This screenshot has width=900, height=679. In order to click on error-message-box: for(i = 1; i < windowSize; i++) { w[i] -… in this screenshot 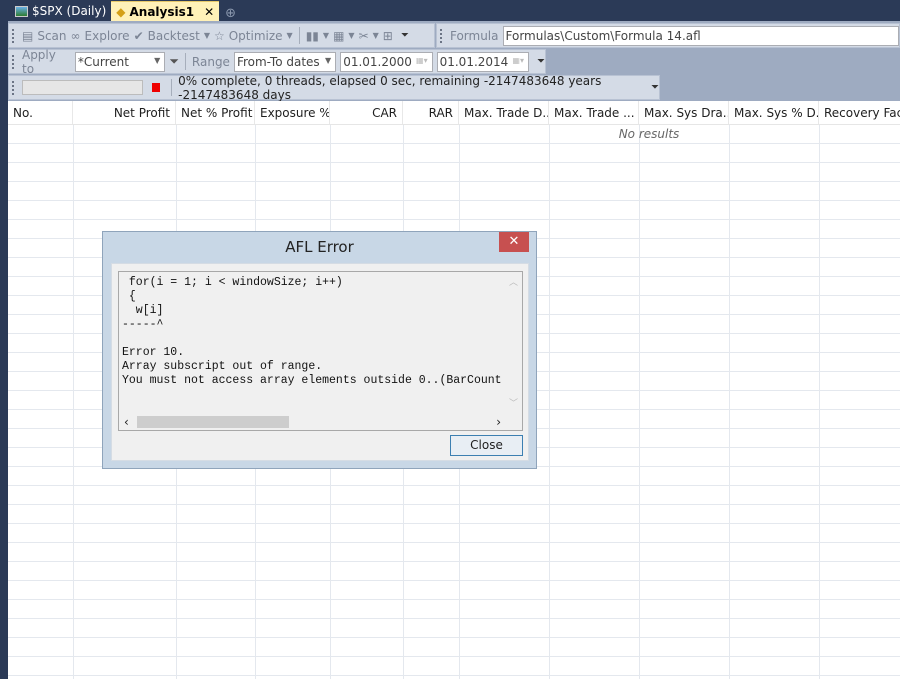, I will do `click(320, 351)`.